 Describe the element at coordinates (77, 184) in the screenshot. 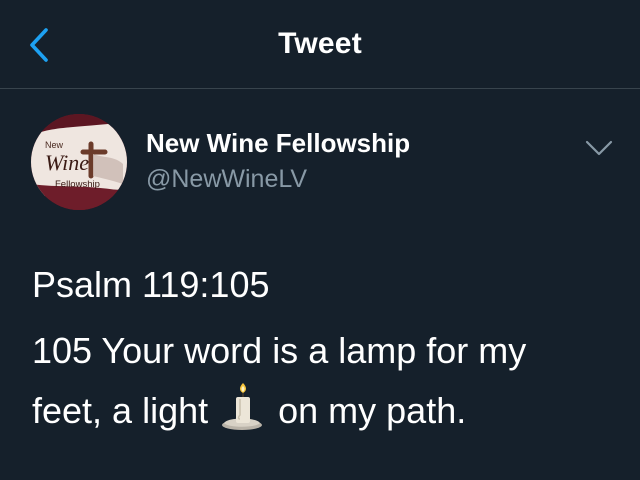

I see `avatar-text-bottom: Fellowship` at that location.